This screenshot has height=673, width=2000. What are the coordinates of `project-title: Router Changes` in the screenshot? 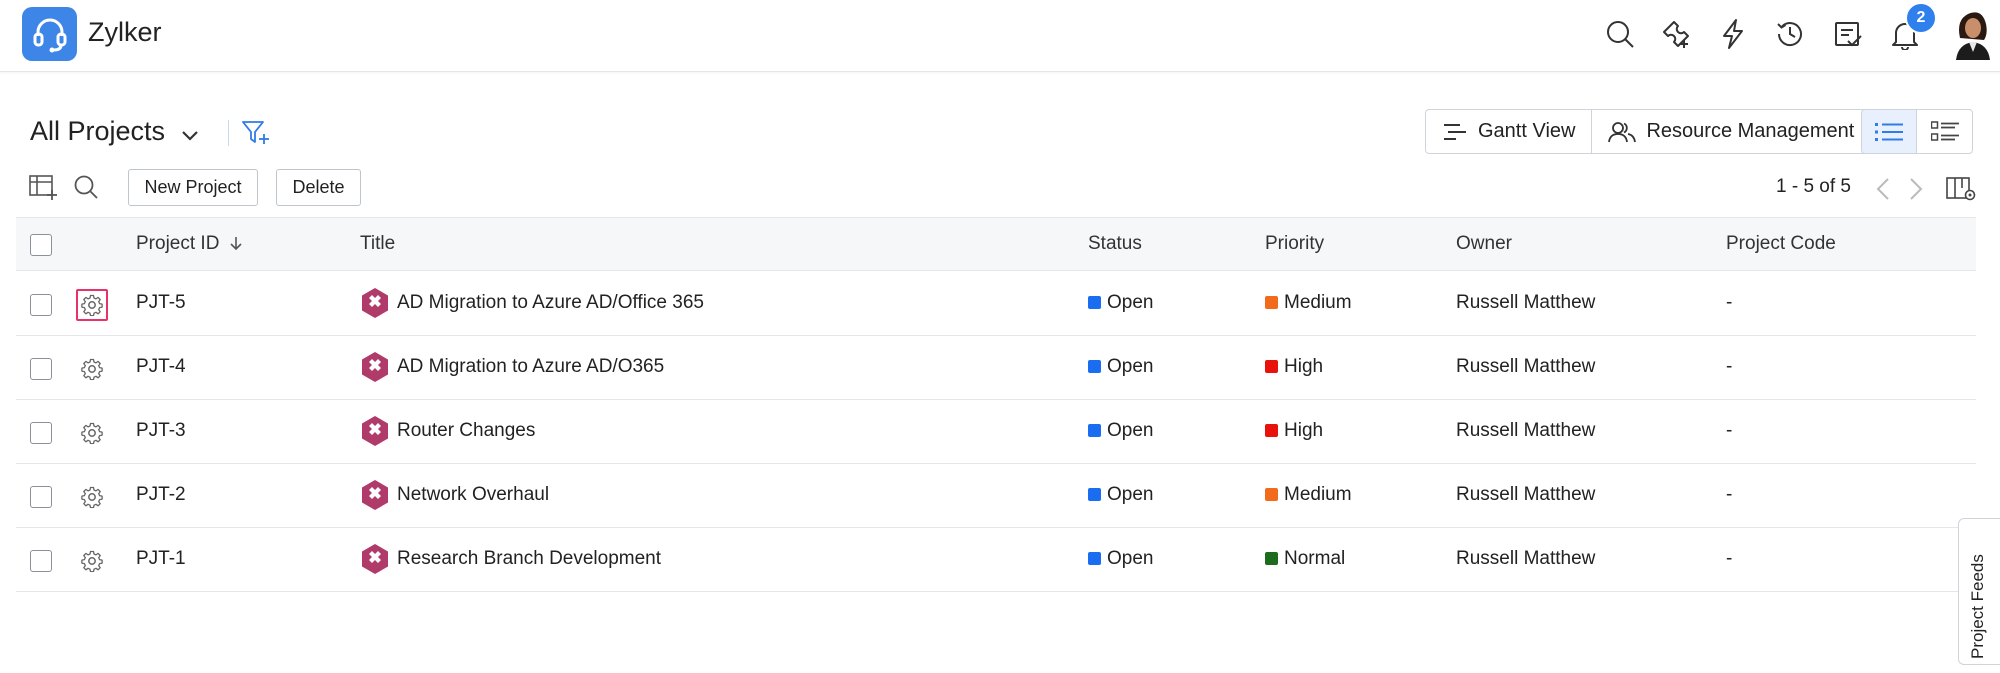 It's located at (466, 431).